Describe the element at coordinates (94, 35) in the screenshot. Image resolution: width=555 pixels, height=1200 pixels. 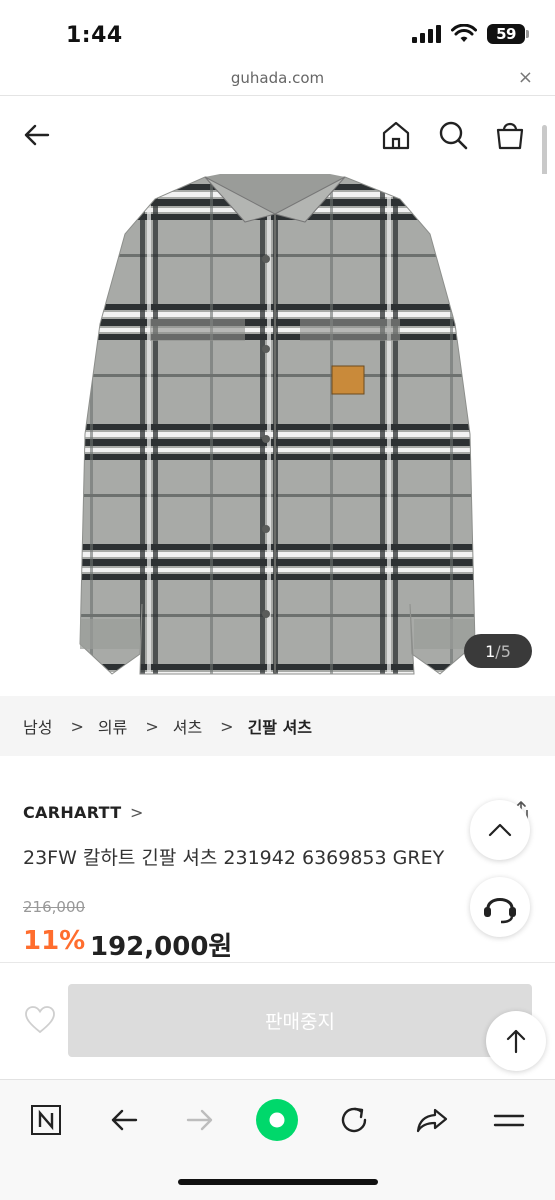
I see `status-time: 1:44` at that location.